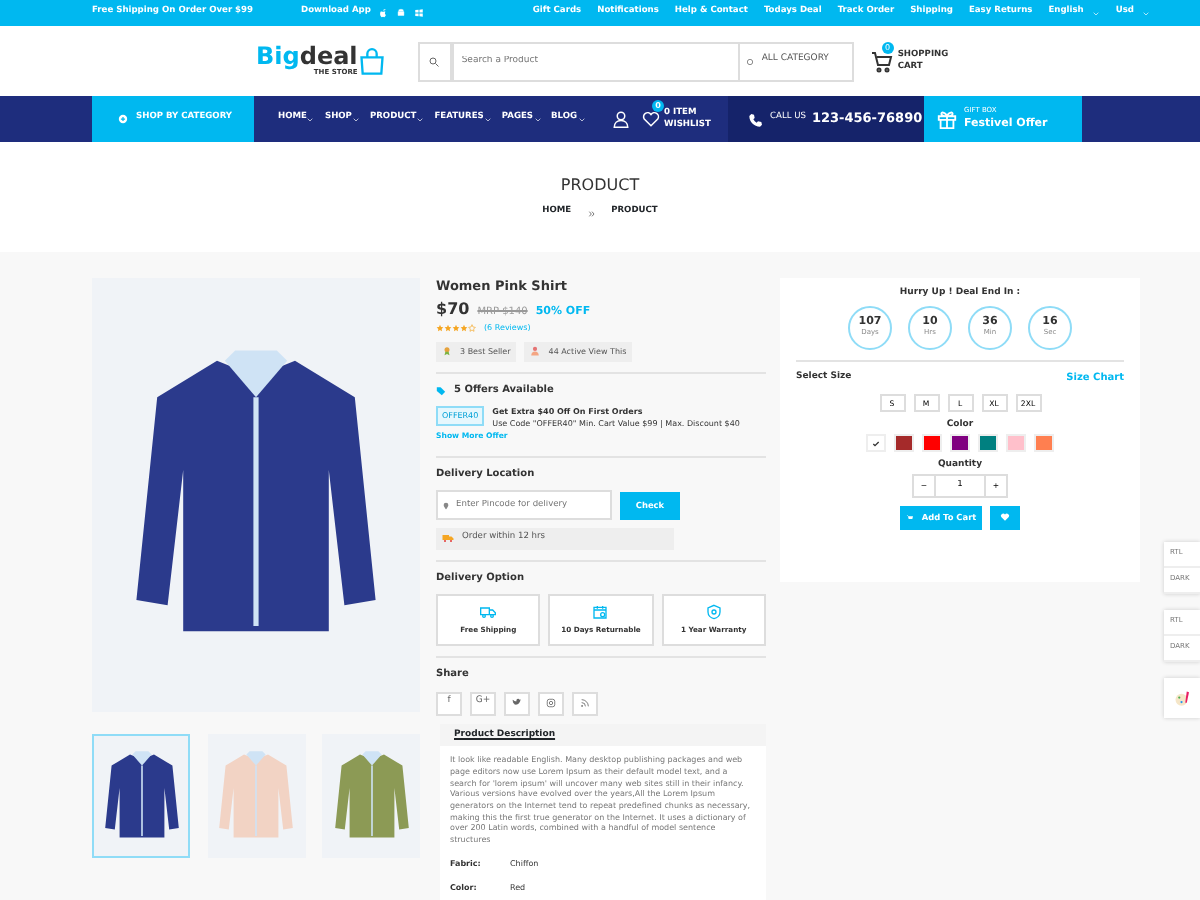 The width and height of the screenshot is (1200, 900). I want to click on twitter-share-button, so click(517, 703).